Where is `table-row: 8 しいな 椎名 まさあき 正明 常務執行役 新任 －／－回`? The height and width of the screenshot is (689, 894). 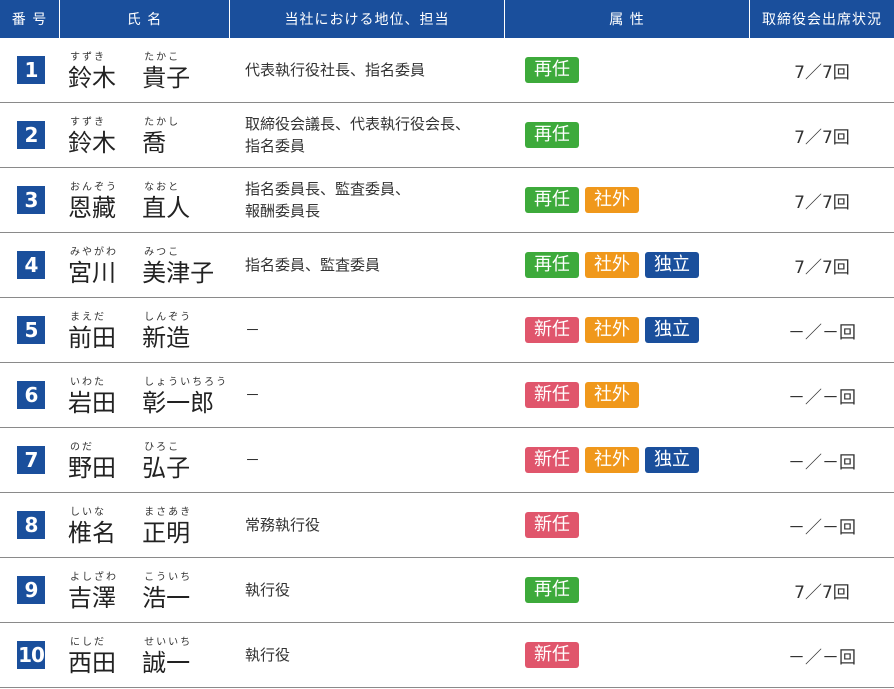
table-row: 8 しいな 椎名 まさあき 正明 常務執行役 新任 －／－回 is located at coordinates (447, 525).